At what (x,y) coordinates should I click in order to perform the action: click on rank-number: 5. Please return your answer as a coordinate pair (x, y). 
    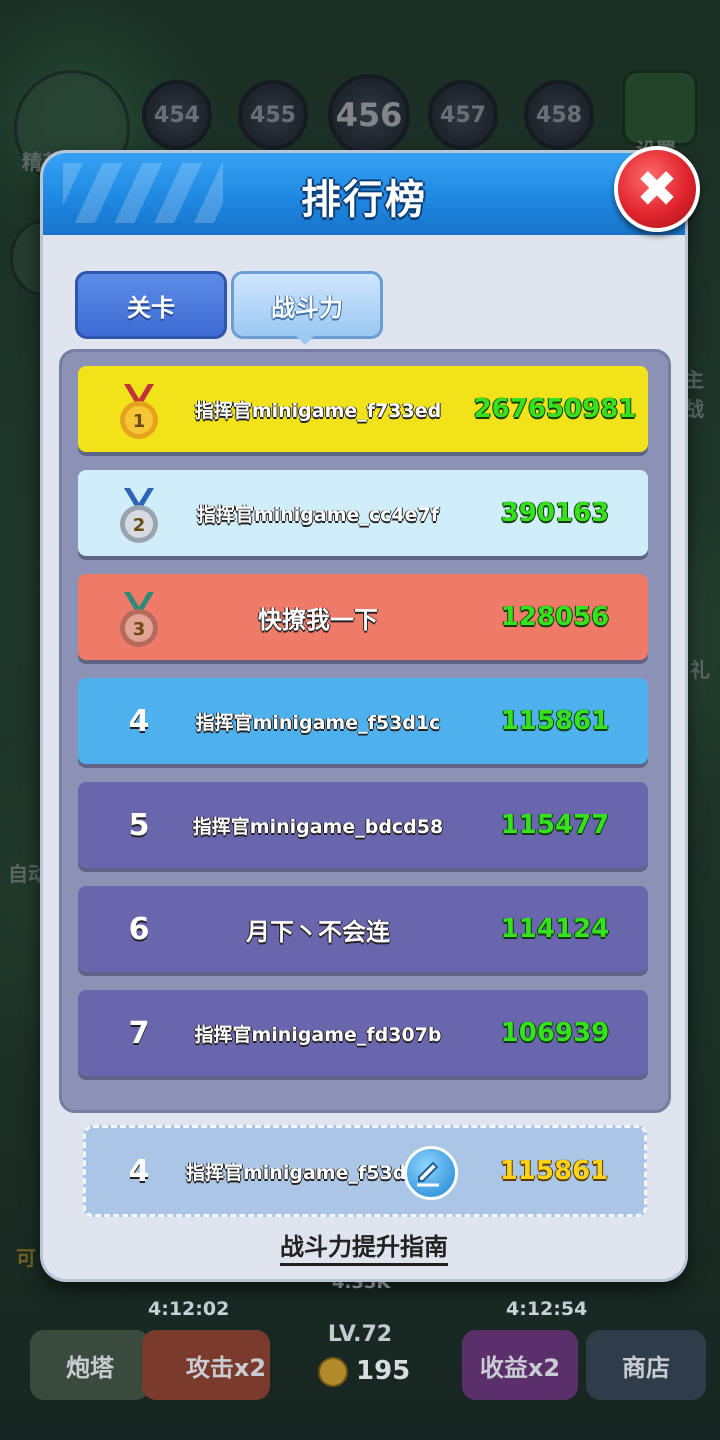
    Looking at the image, I should click on (139, 825).